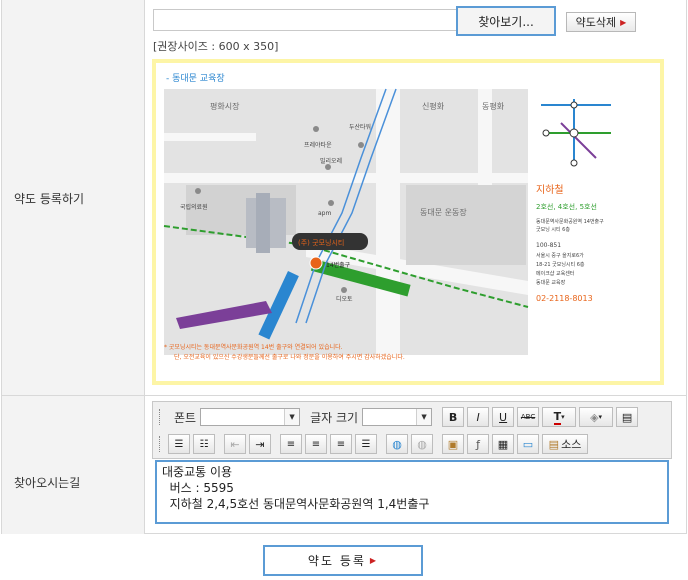 This screenshot has height=580, width=688. Describe the element at coordinates (336, 561) in the screenshot. I see `register-map-label: 약도 등록` at that location.